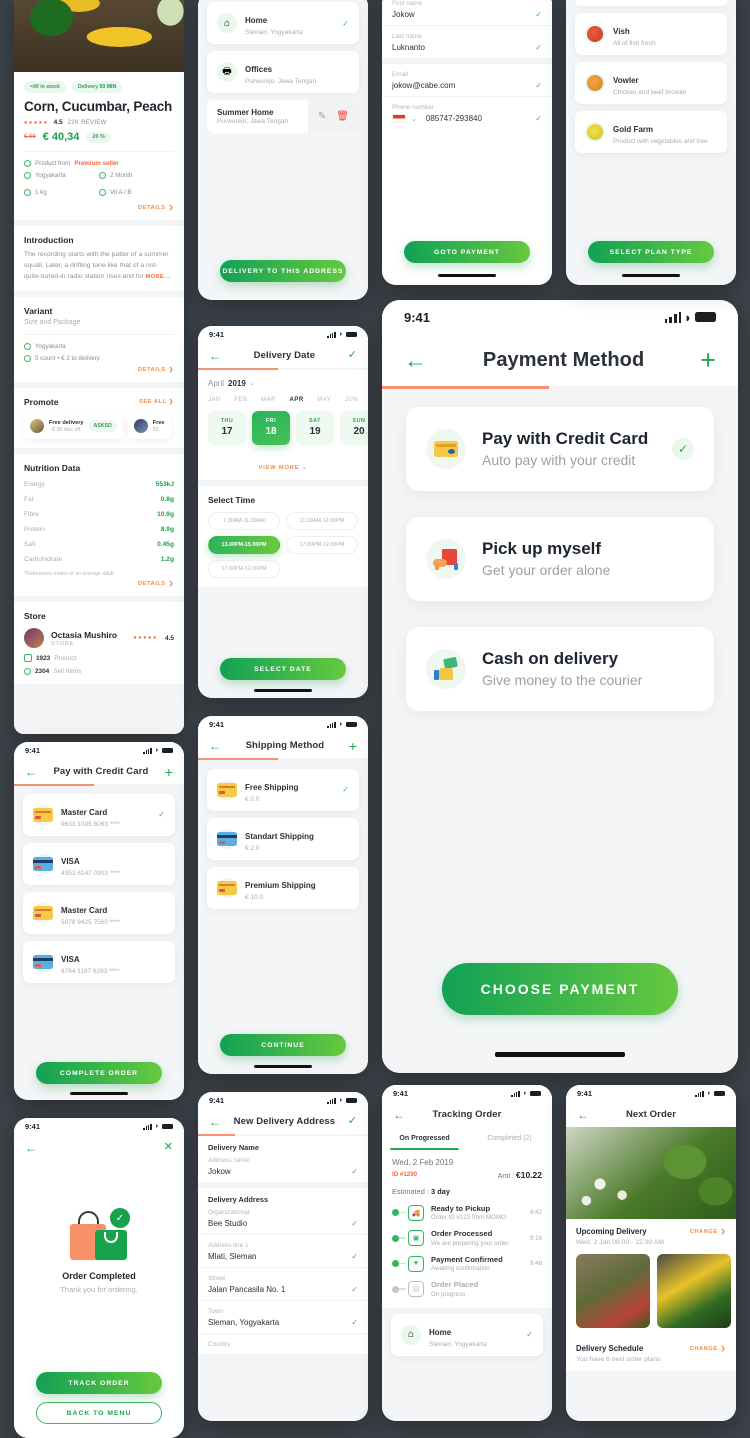 This screenshot has width=750, height=1438. What do you see at coordinates (283, 1223) in the screenshot?
I see `organizational-field: Bee Studio ✓` at bounding box center [283, 1223].